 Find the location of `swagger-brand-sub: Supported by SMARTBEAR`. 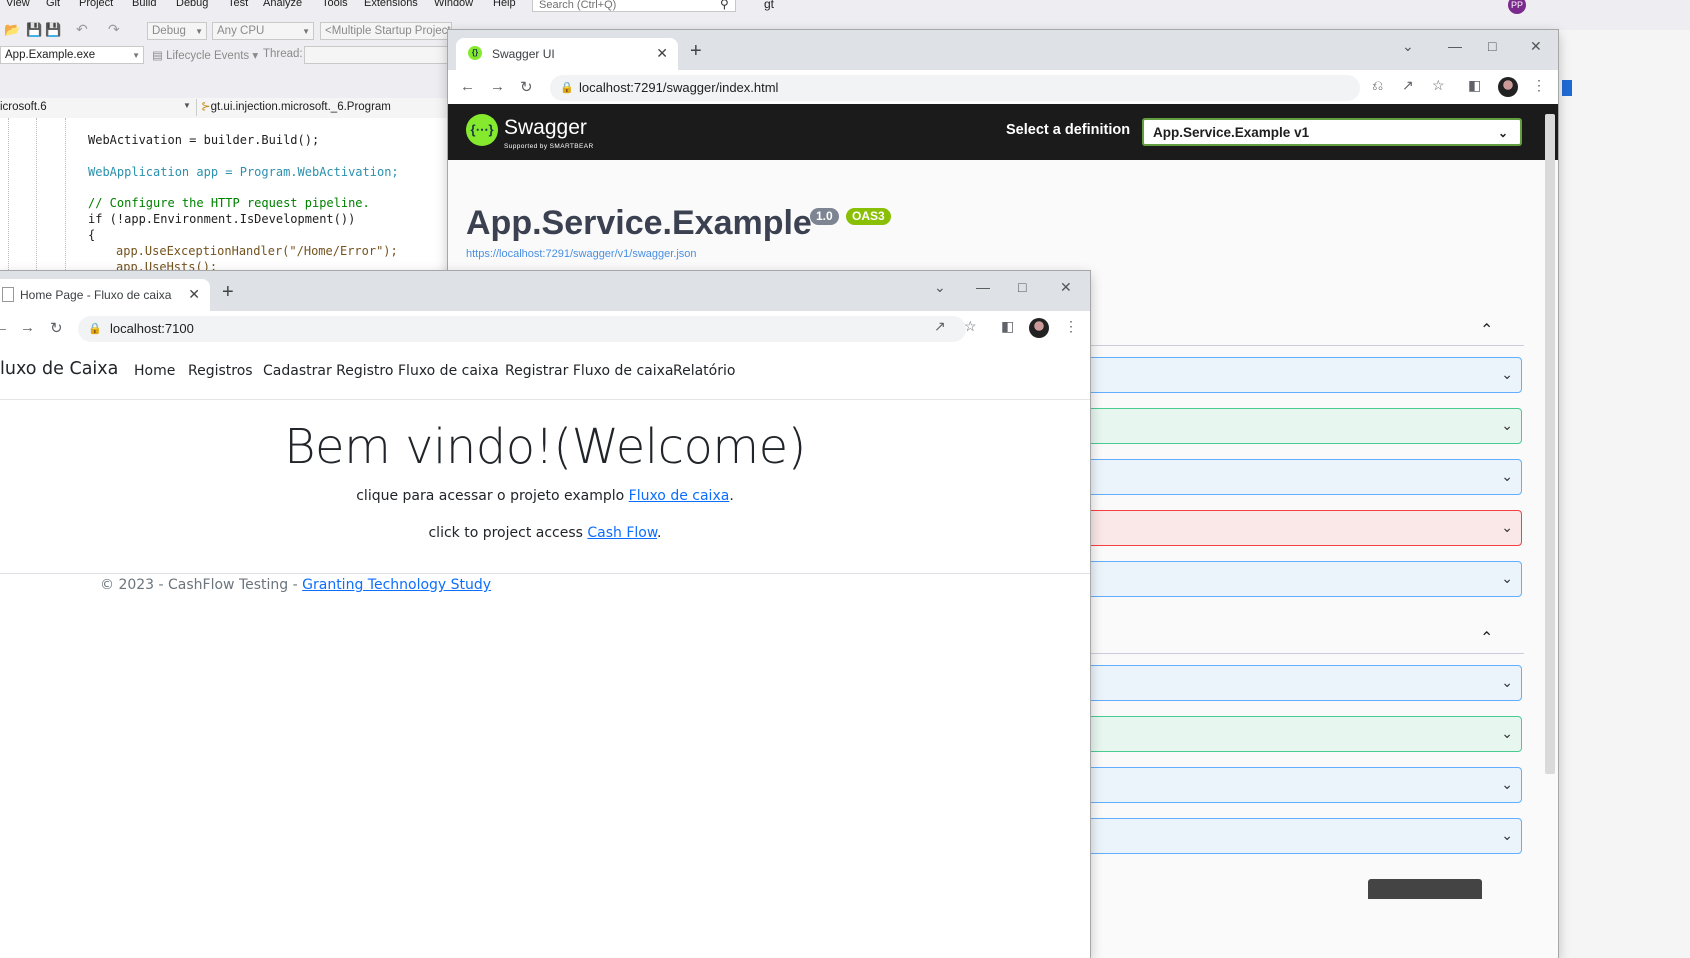

swagger-brand-sub: Supported by SMARTBEAR is located at coordinates (549, 146).